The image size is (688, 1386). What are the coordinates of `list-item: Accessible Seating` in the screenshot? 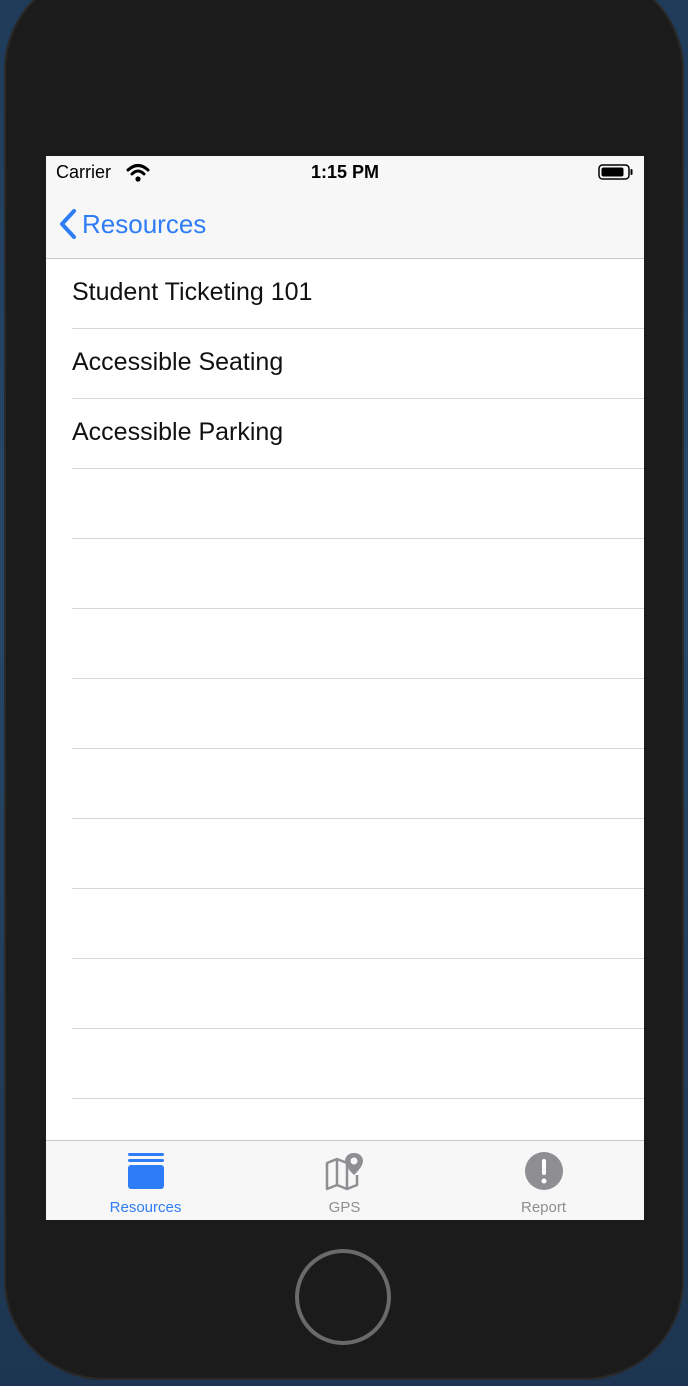 It's located at (358, 364).